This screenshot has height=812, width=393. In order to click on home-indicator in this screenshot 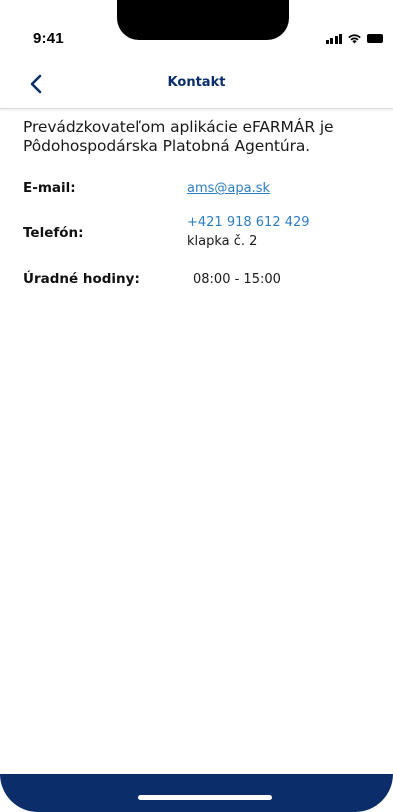, I will do `click(205, 797)`.